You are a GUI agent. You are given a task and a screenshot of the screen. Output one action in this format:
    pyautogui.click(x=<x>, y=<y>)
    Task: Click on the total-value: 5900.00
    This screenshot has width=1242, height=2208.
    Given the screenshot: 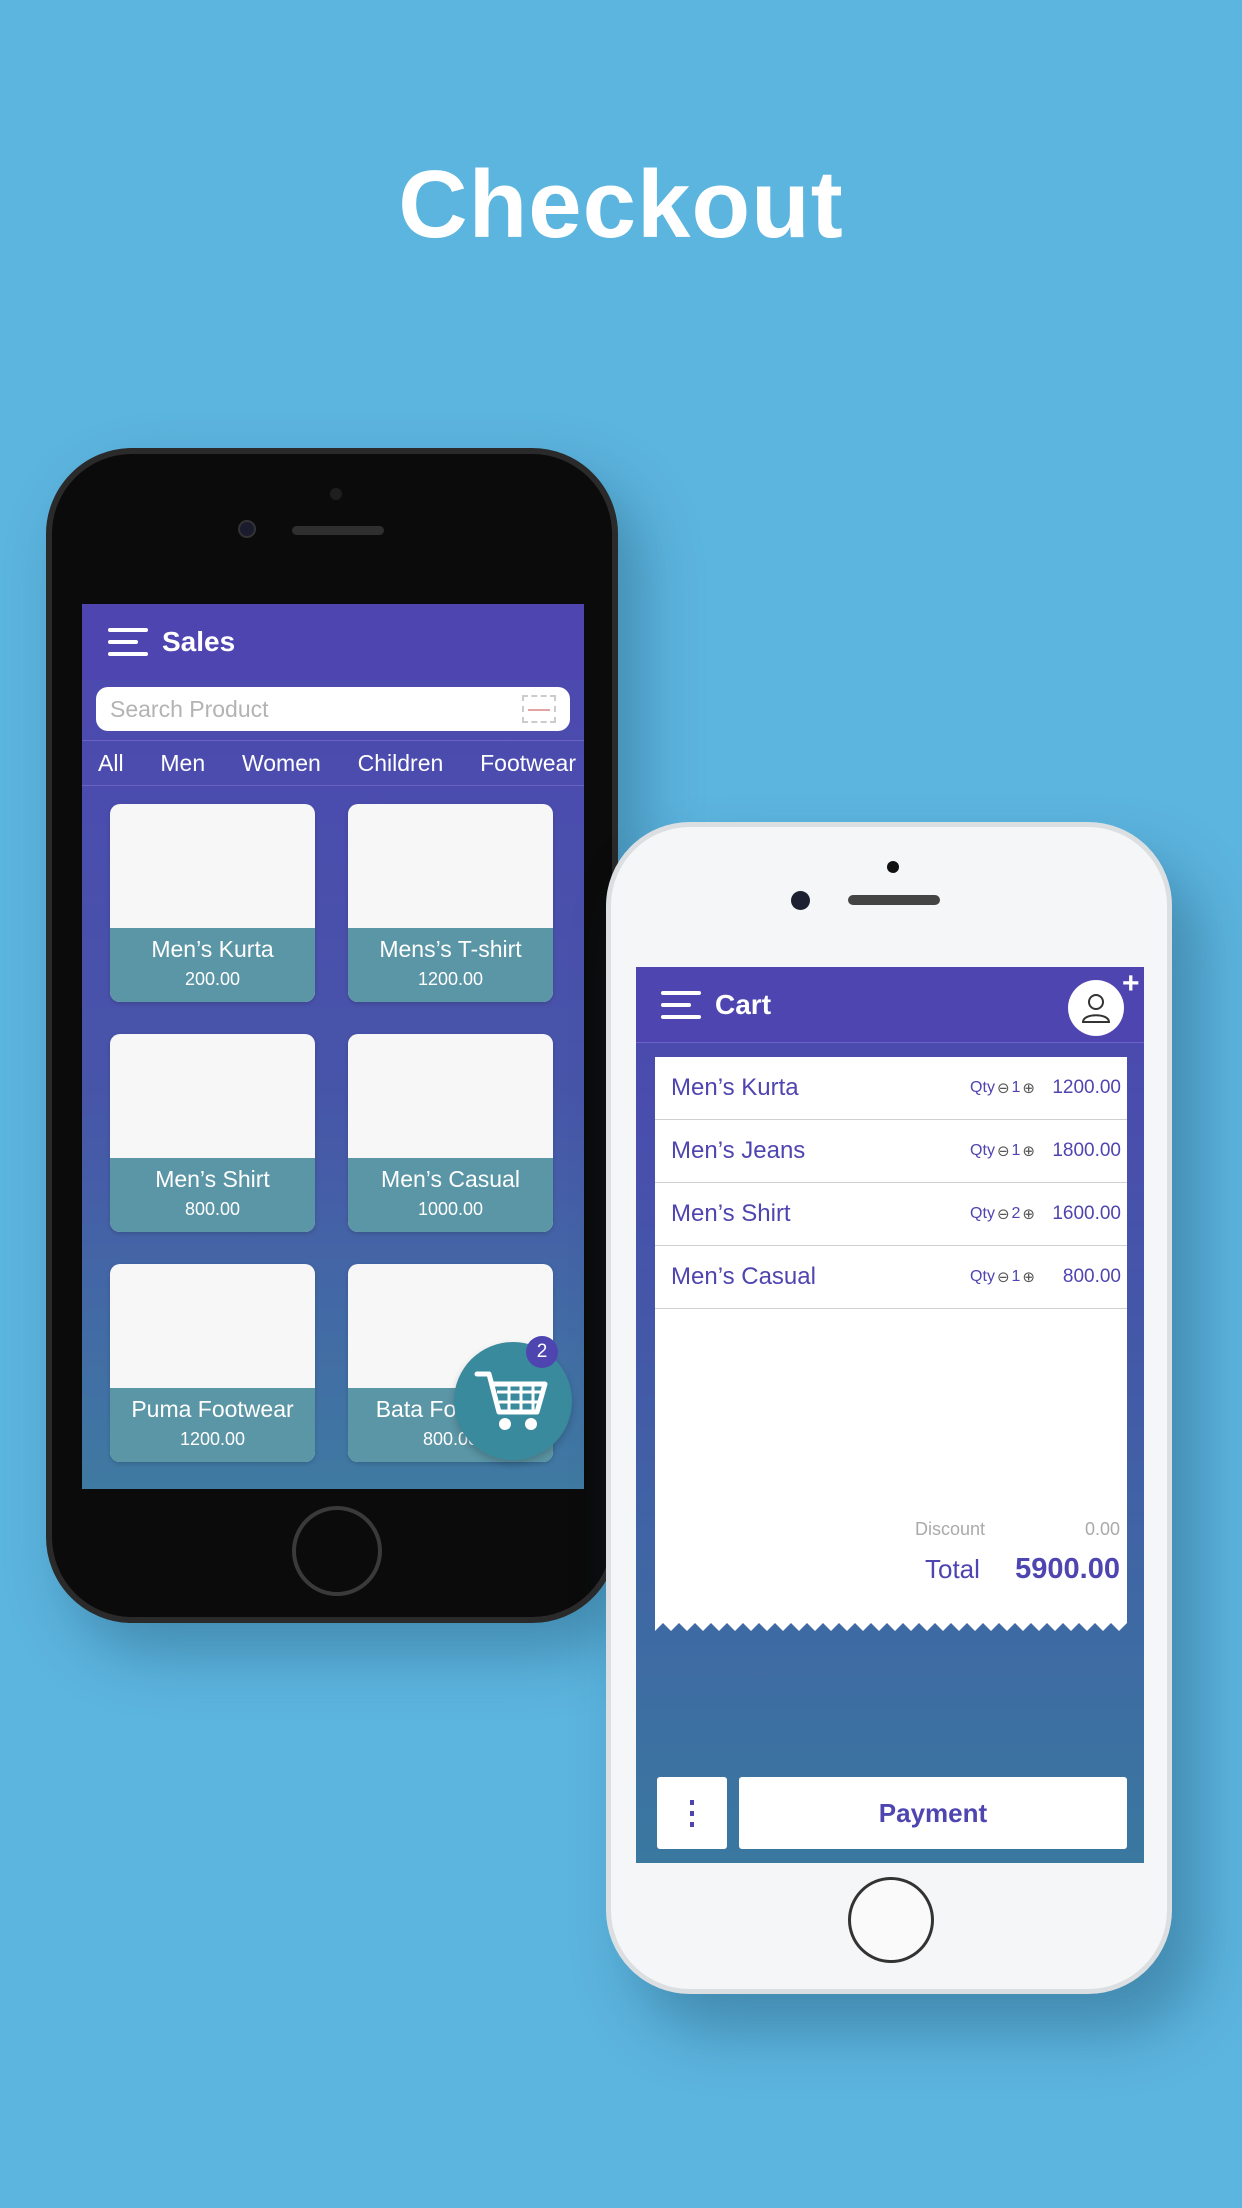 What is the action you would take?
    pyautogui.click(x=1067, y=1569)
    